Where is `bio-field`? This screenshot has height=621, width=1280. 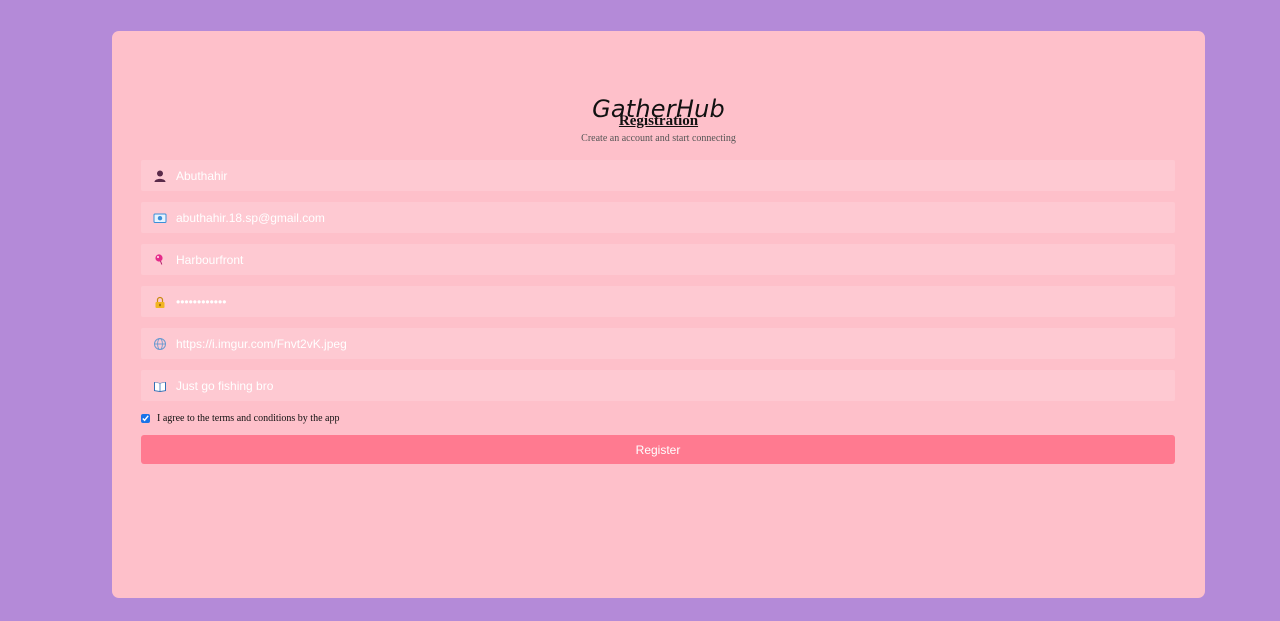 bio-field is located at coordinates (658, 385).